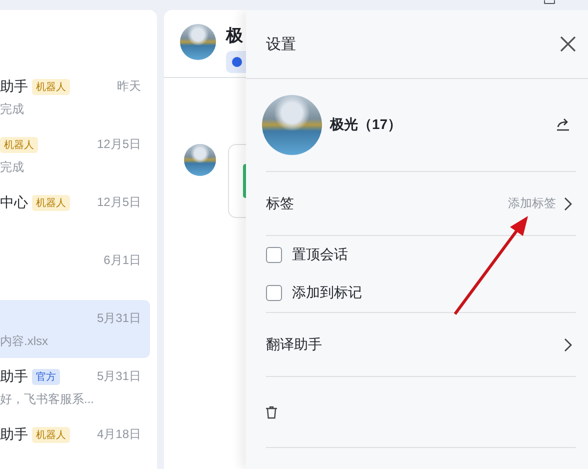  Describe the element at coordinates (421, 203) in the screenshot. I see `settings-item: 标签 添加标签` at that location.